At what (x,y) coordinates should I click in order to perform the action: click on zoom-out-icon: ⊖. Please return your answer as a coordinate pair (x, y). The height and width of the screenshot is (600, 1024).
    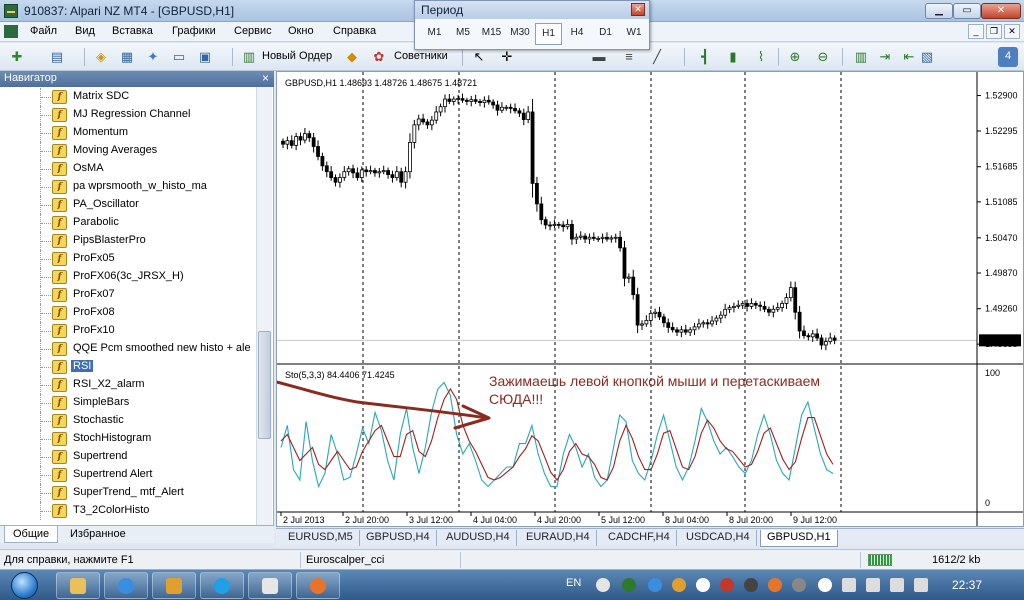
    Looking at the image, I should click on (823, 57).